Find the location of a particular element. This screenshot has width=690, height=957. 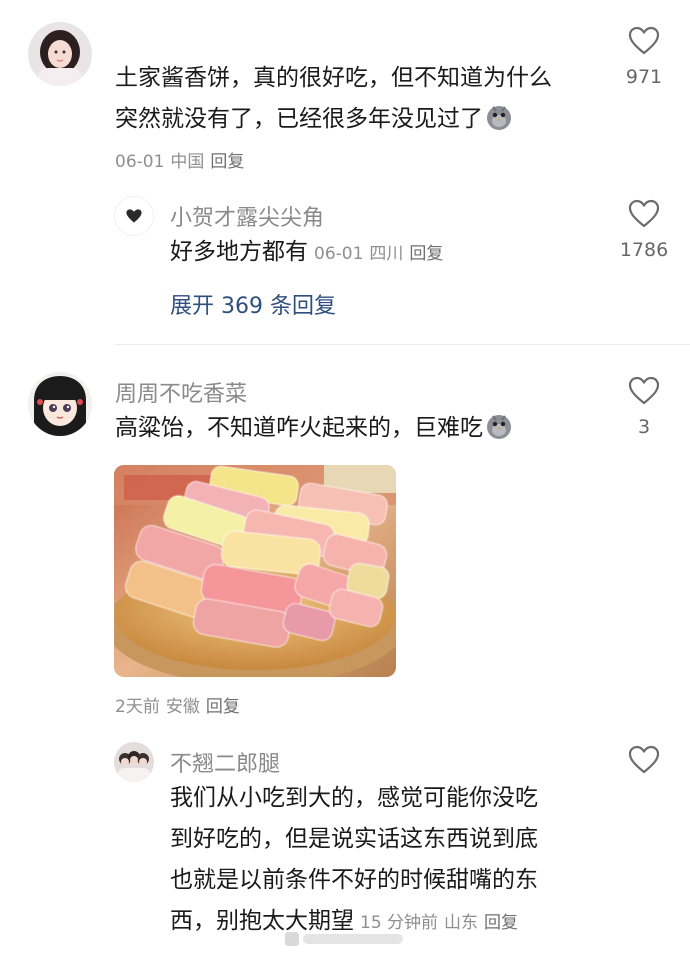

username: 小贺才露尖尖角 is located at coordinates (247, 216).